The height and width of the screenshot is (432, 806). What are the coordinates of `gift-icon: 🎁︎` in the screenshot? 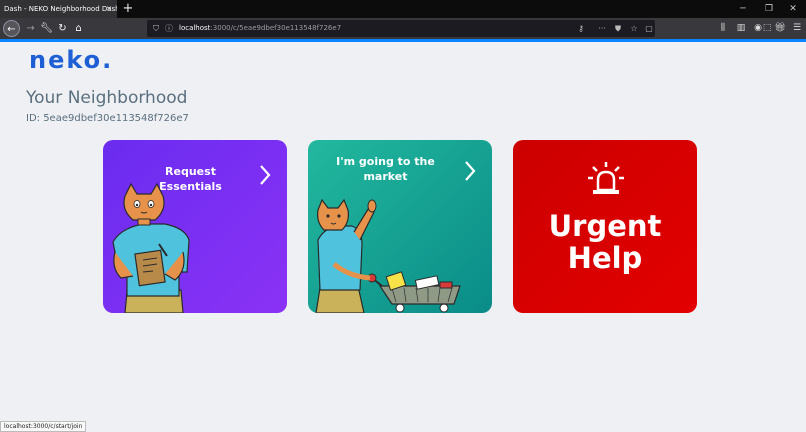 It's located at (780, 28).